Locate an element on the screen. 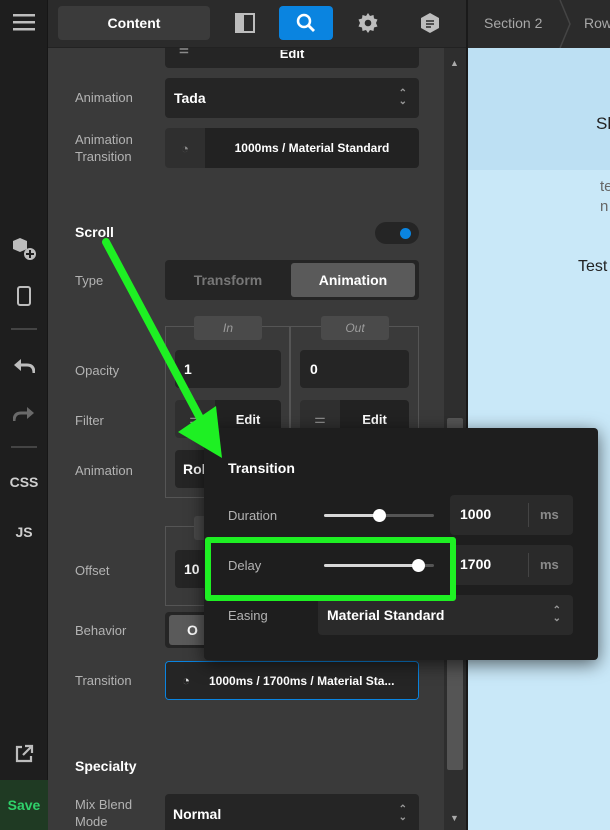 This screenshot has height=830, width=610. type-label: Type is located at coordinates (89, 280).